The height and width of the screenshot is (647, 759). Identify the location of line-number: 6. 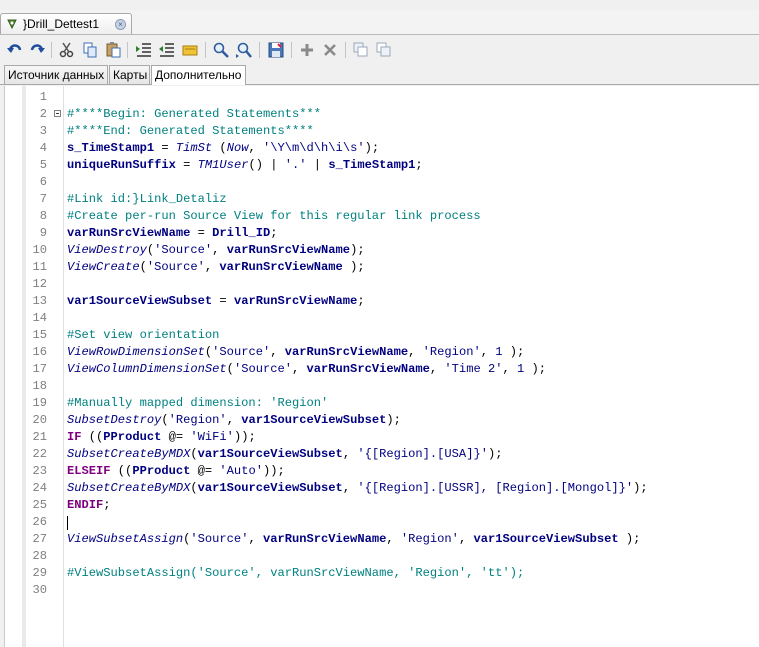
(43, 182).